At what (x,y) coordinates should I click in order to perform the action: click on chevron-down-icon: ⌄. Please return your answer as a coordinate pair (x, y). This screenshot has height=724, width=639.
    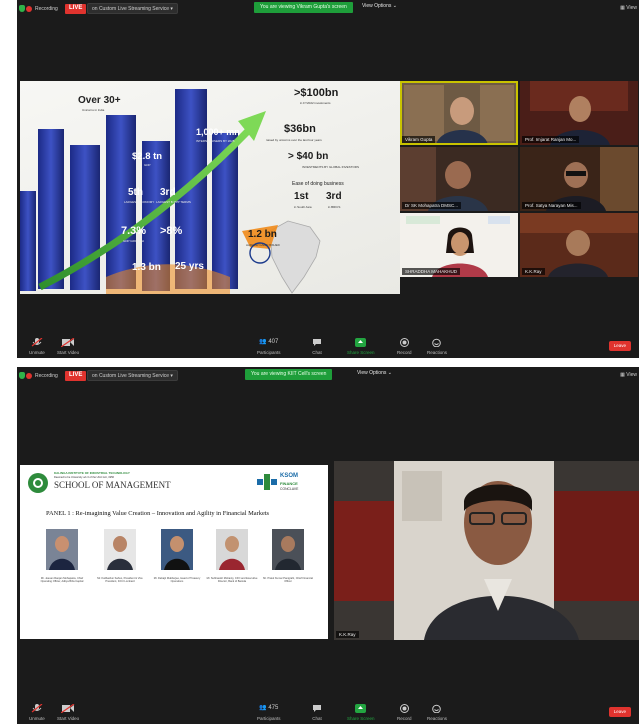
    Looking at the image, I should click on (389, 373).